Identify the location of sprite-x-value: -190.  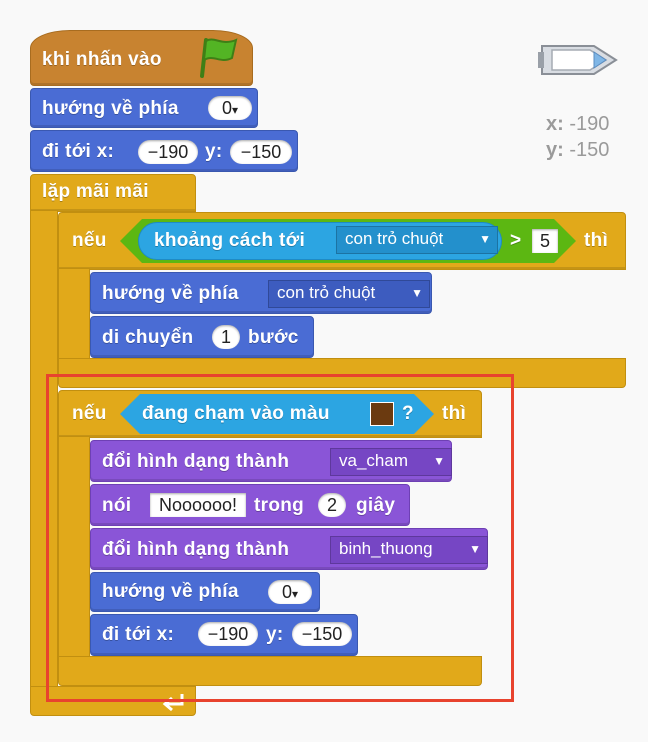
(589, 124).